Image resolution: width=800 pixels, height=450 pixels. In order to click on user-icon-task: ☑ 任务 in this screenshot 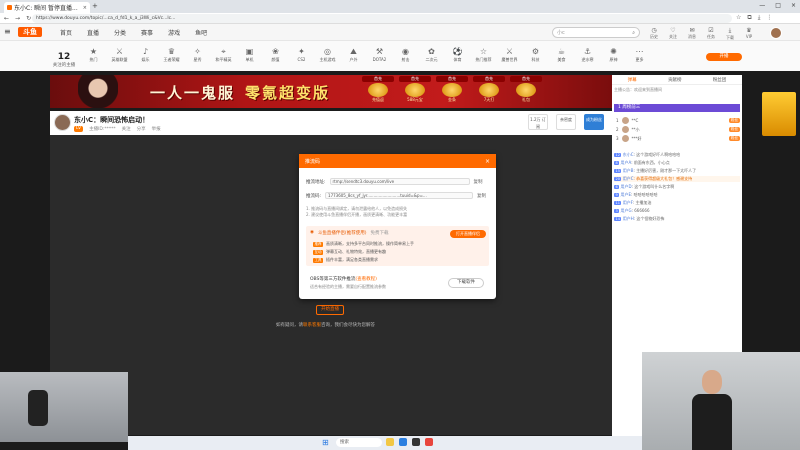, I will do `click(711, 34)`.